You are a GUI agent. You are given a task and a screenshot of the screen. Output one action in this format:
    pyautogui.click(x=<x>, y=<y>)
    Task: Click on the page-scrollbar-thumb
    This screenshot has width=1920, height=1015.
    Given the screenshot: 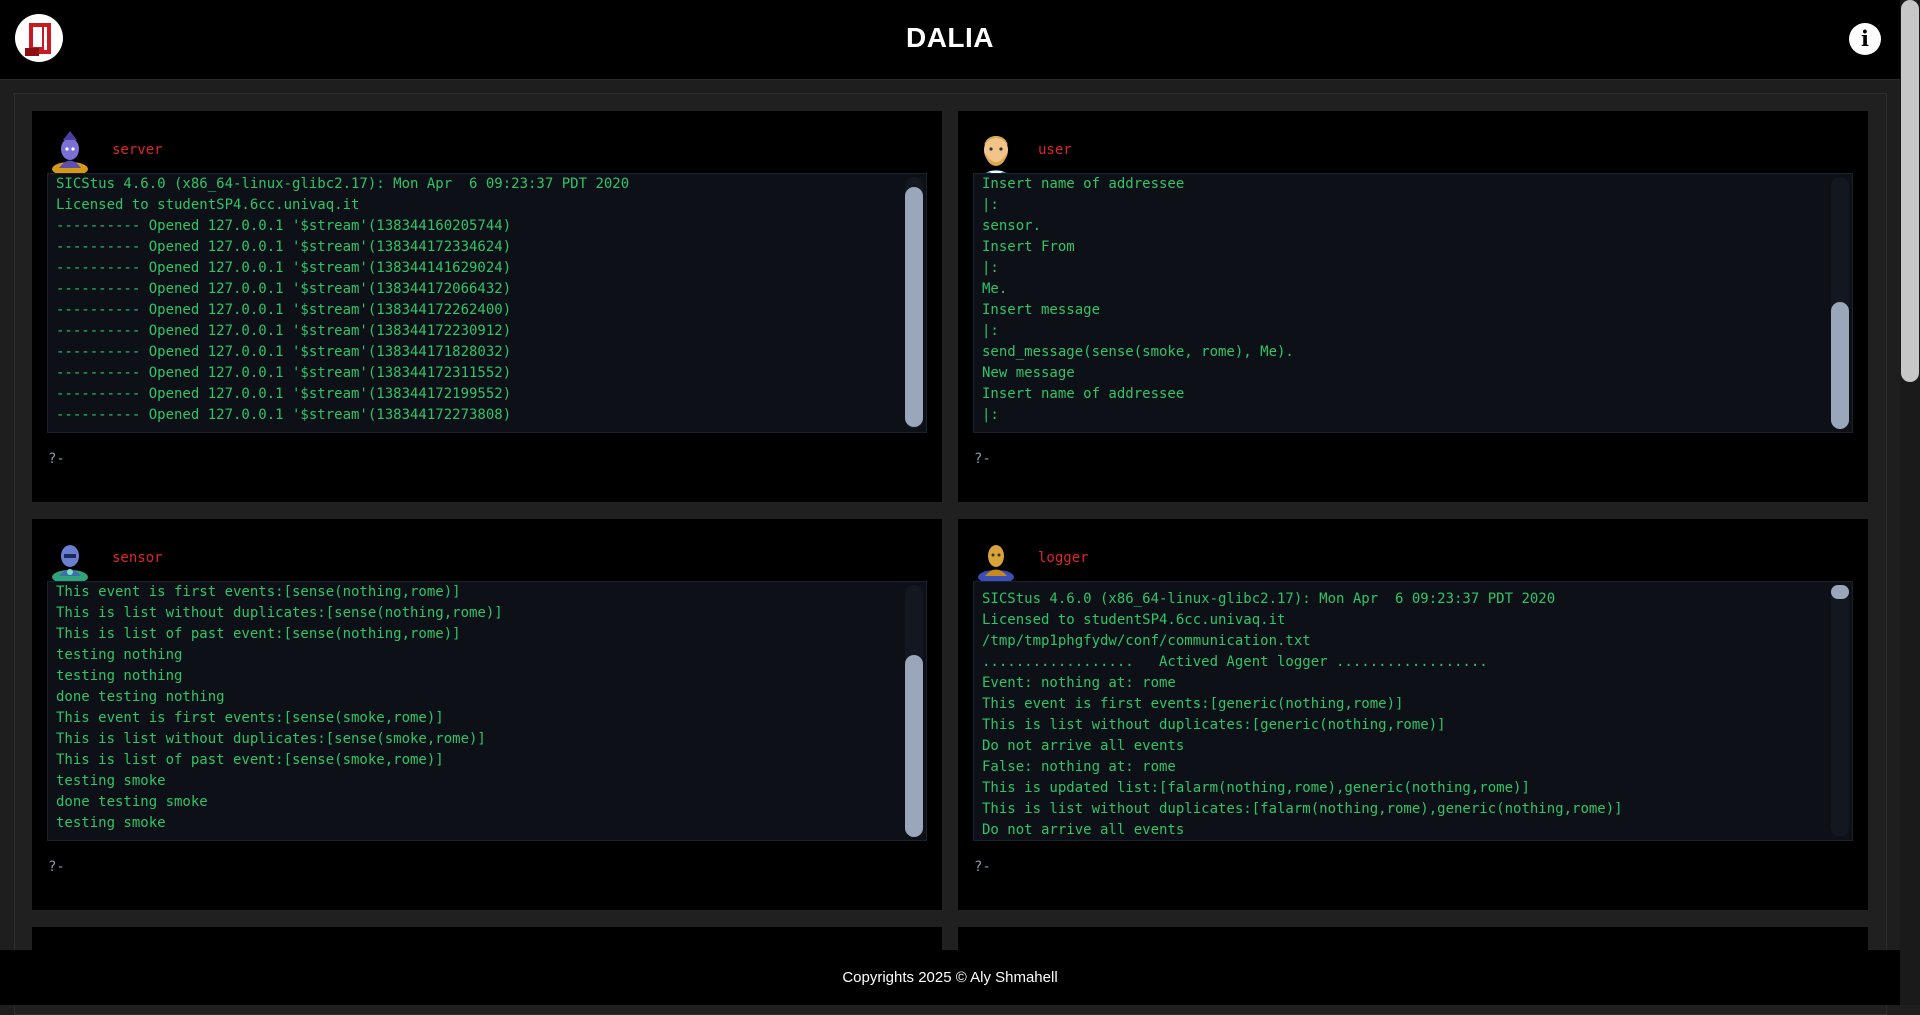 What is the action you would take?
    pyautogui.click(x=1910, y=191)
    